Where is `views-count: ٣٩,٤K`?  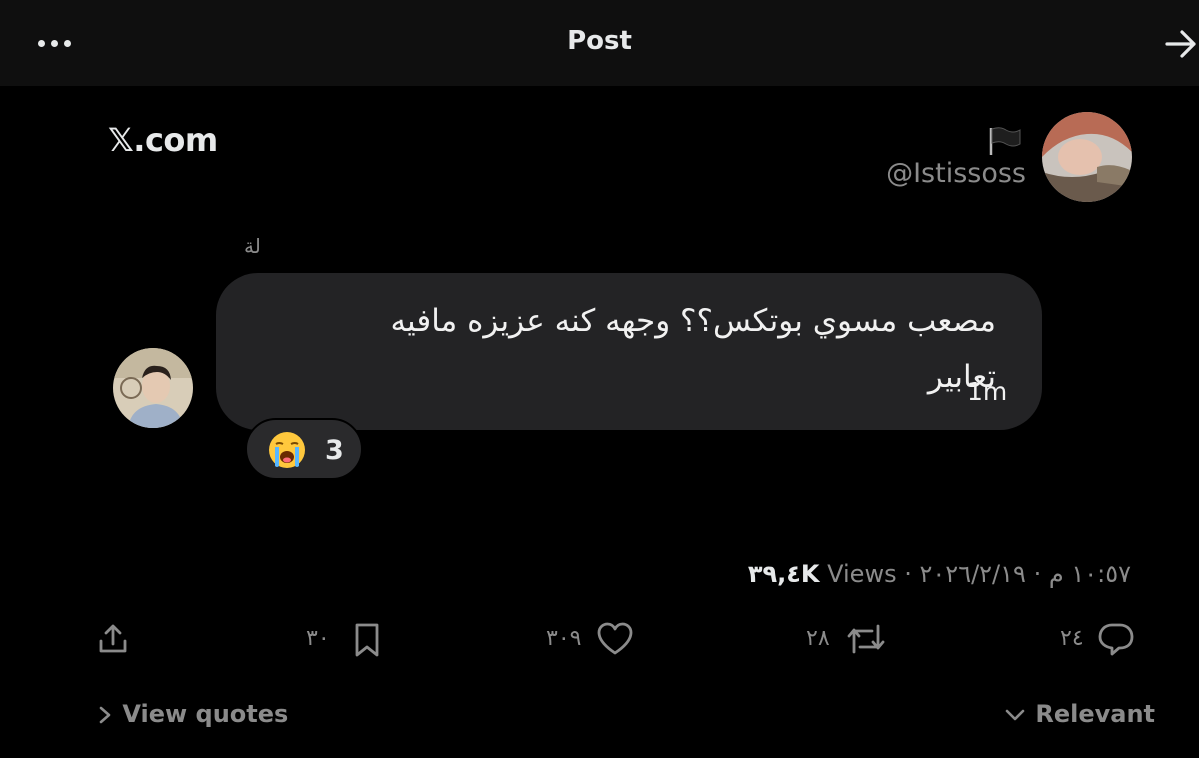 views-count: ٣٩,٤K is located at coordinates (783, 574).